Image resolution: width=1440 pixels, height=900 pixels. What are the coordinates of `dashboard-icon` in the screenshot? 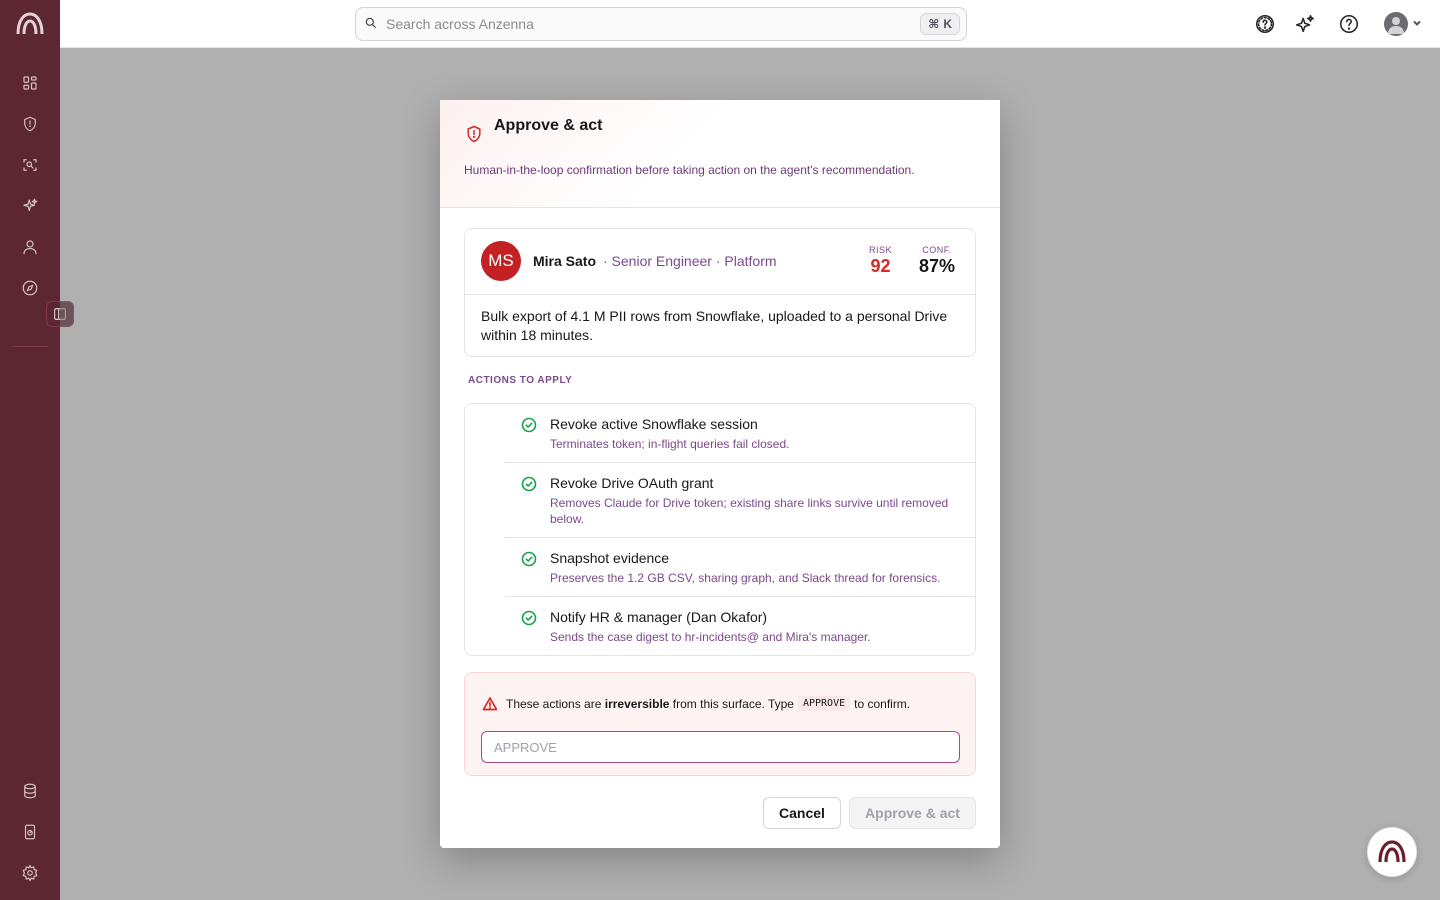 It's located at (30, 83).